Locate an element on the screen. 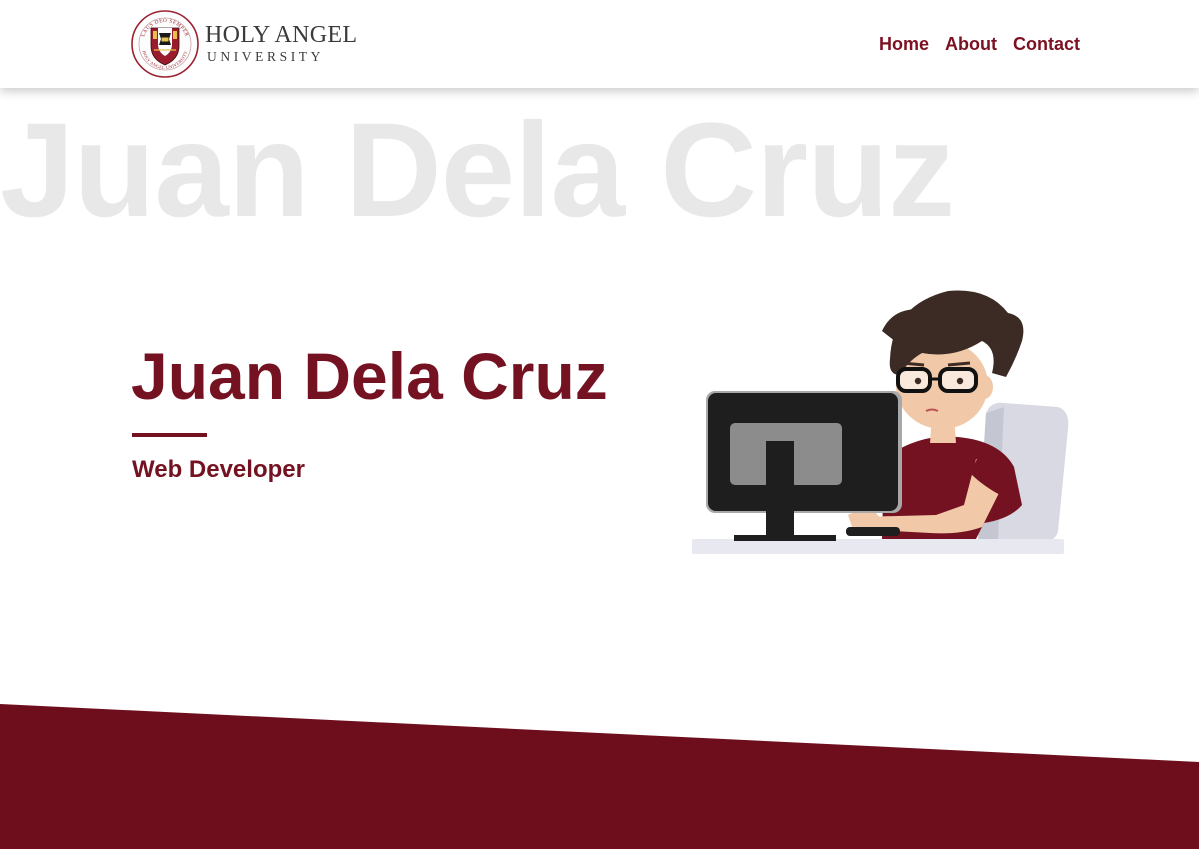 The width and height of the screenshot is (1199, 849). logo-line-1: HOLY ANGEL is located at coordinates (281, 35).